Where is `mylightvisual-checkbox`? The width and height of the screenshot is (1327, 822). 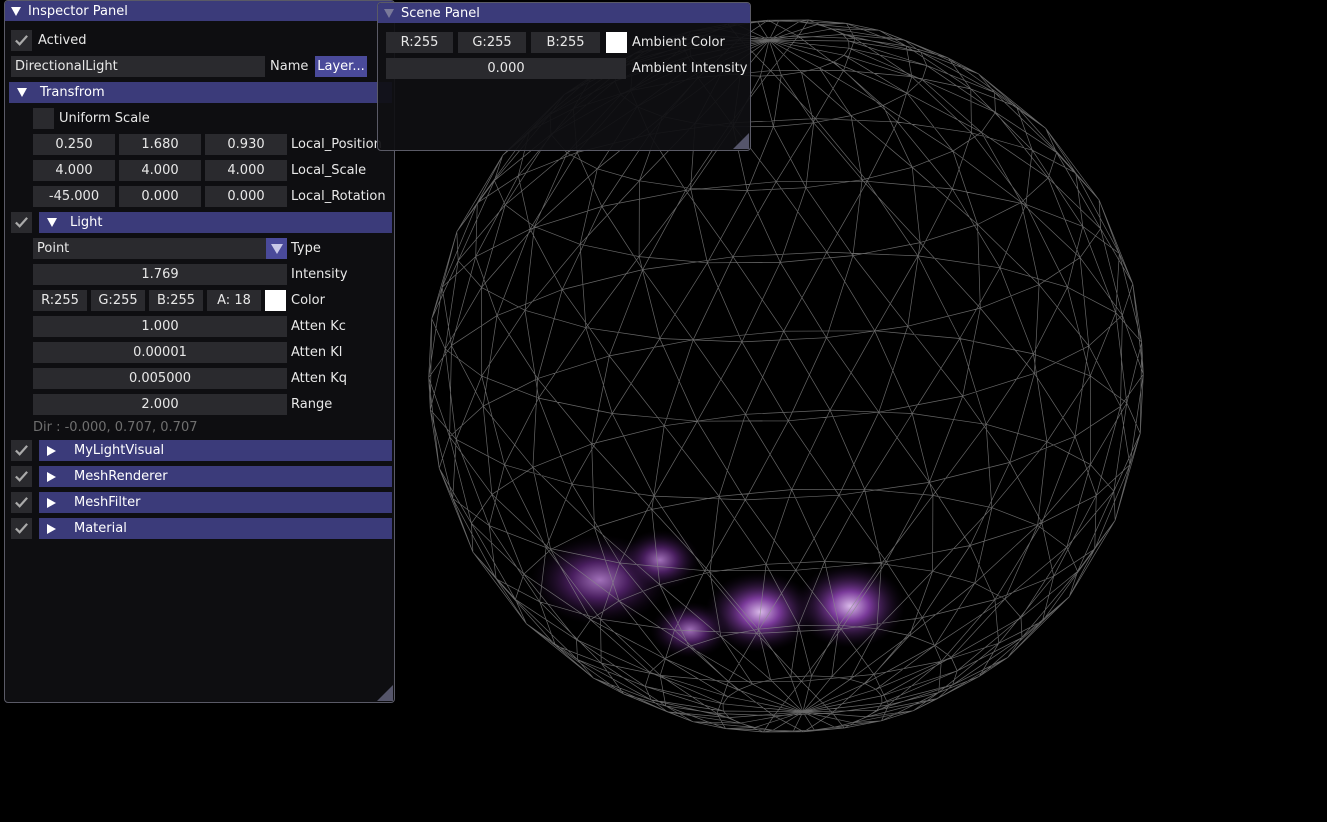 mylightvisual-checkbox is located at coordinates (21, 450).